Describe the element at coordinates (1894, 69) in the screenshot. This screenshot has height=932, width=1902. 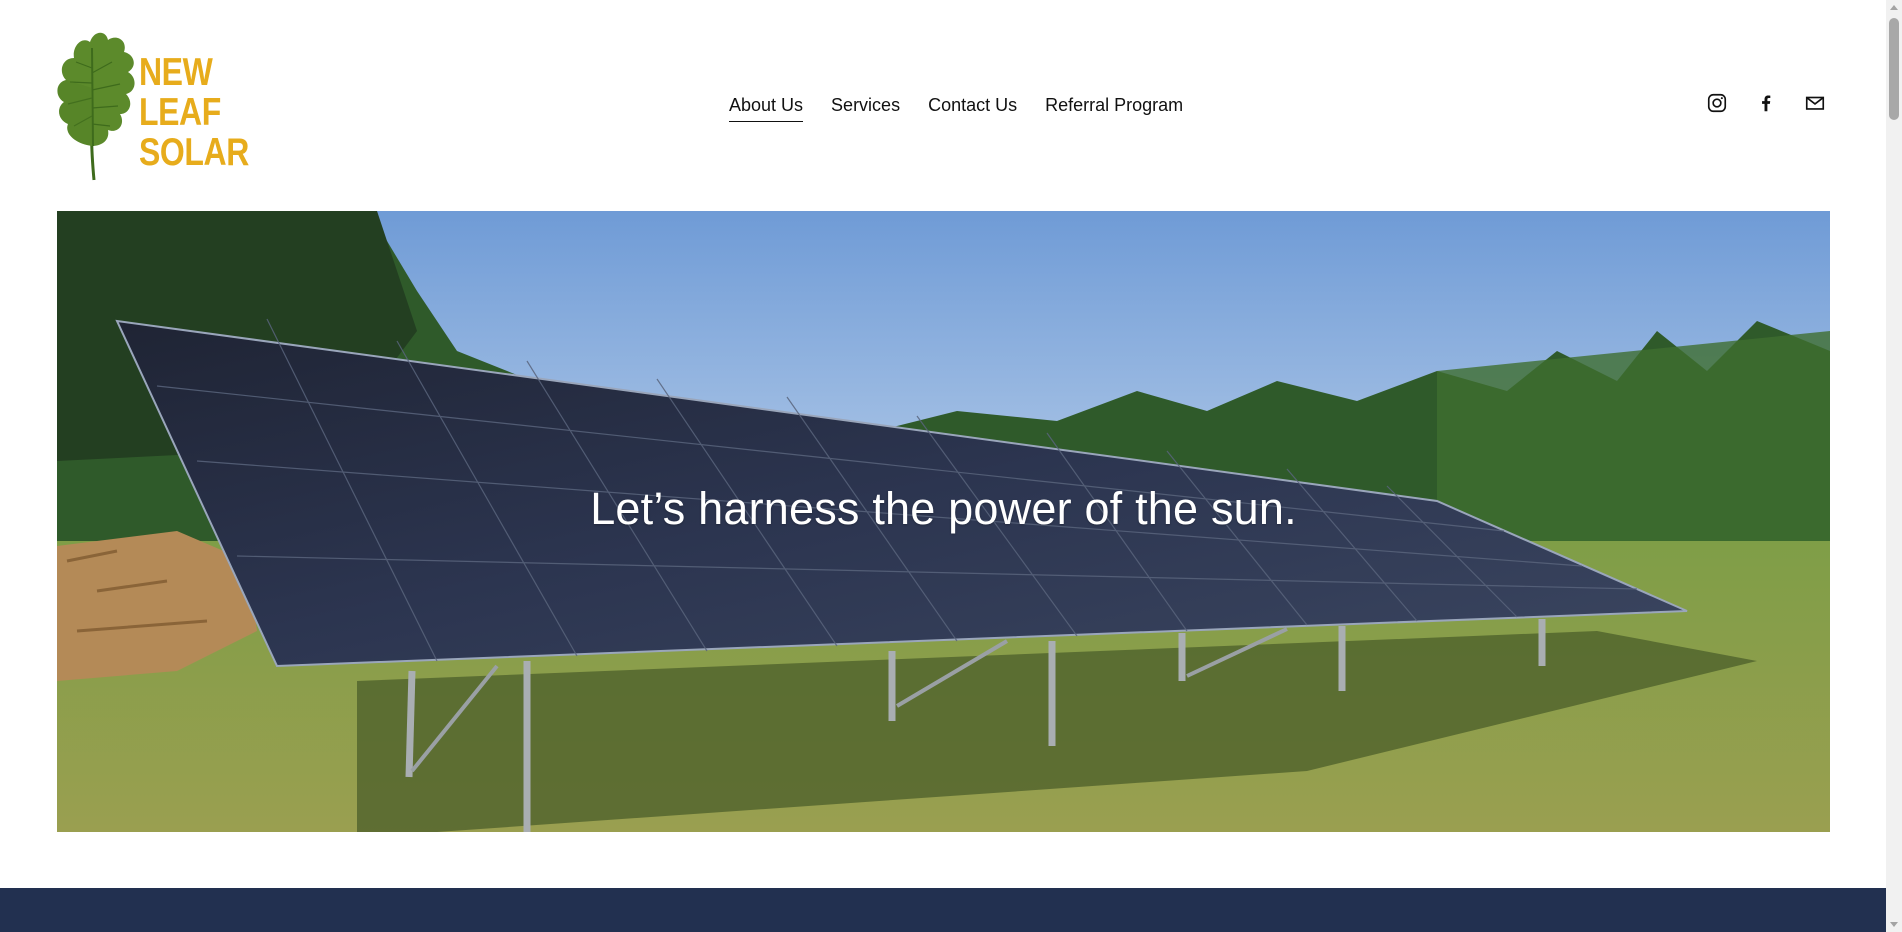
I see `scrollbar-thumb` at that location.